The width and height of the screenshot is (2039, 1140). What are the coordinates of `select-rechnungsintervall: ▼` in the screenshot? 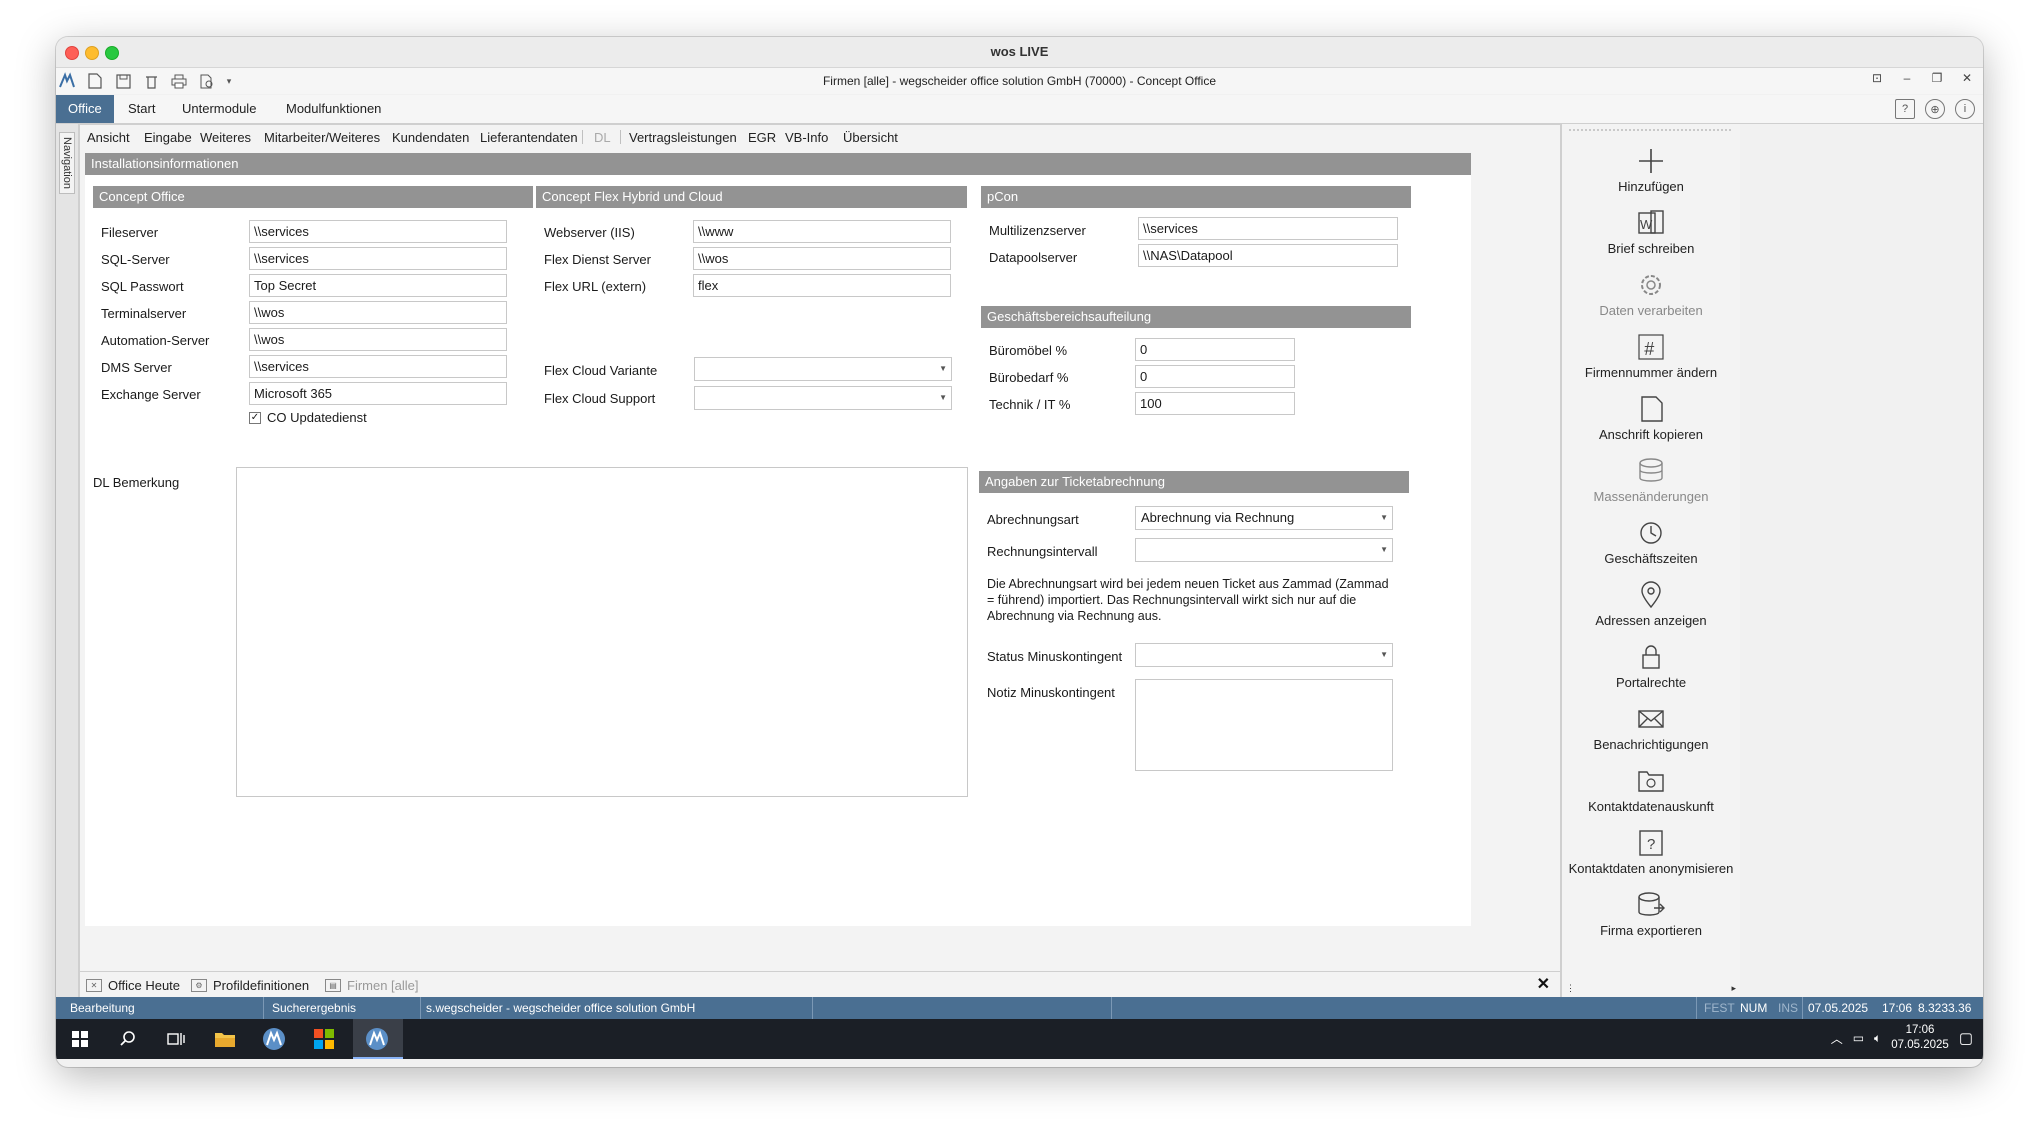 It's located at (1264, 550).